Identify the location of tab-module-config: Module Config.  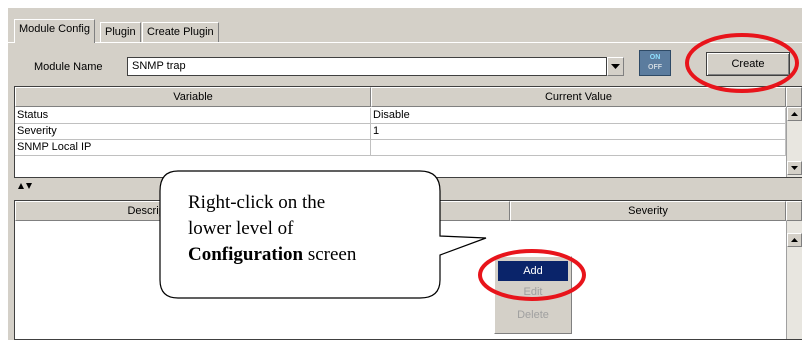
(54, 31).